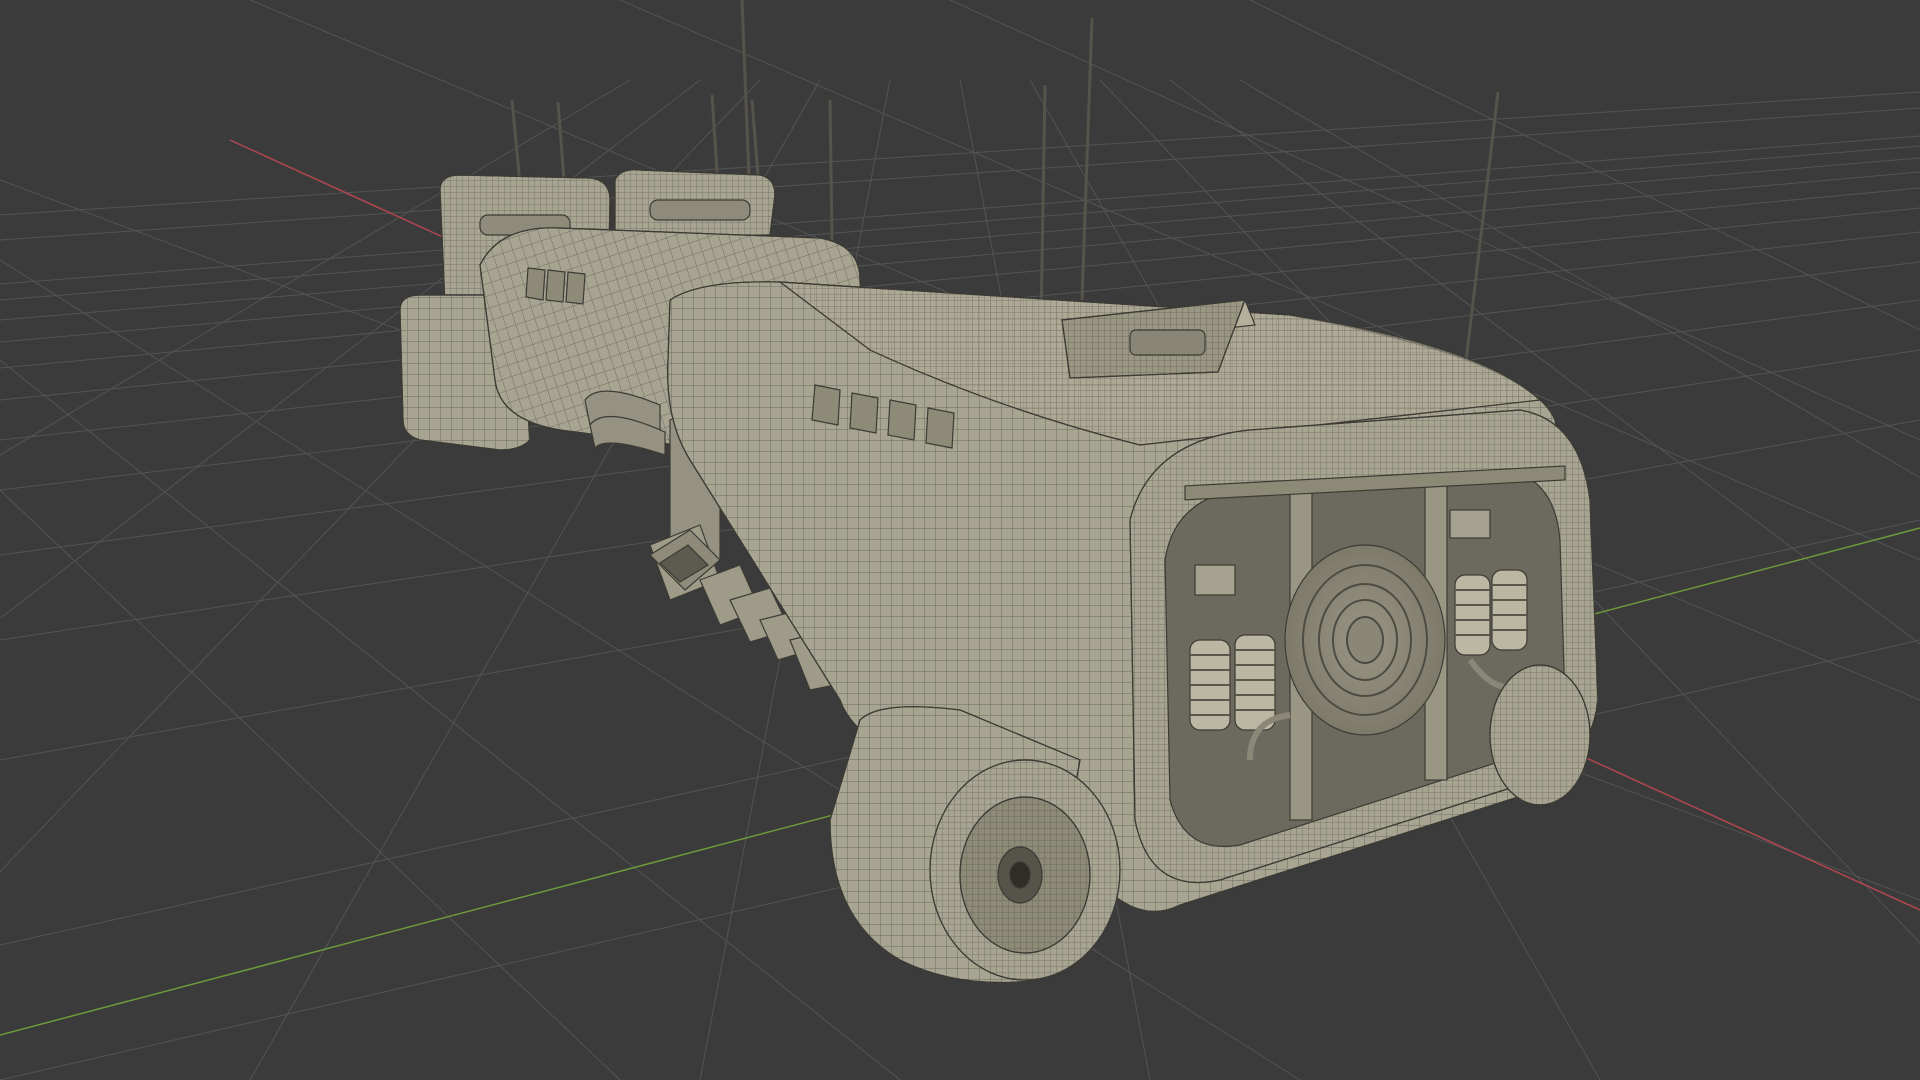 Image resolution: width=1920 pixels, height=1080 pixels. I want to click on rear-engine-bay, so click(1364, 646).